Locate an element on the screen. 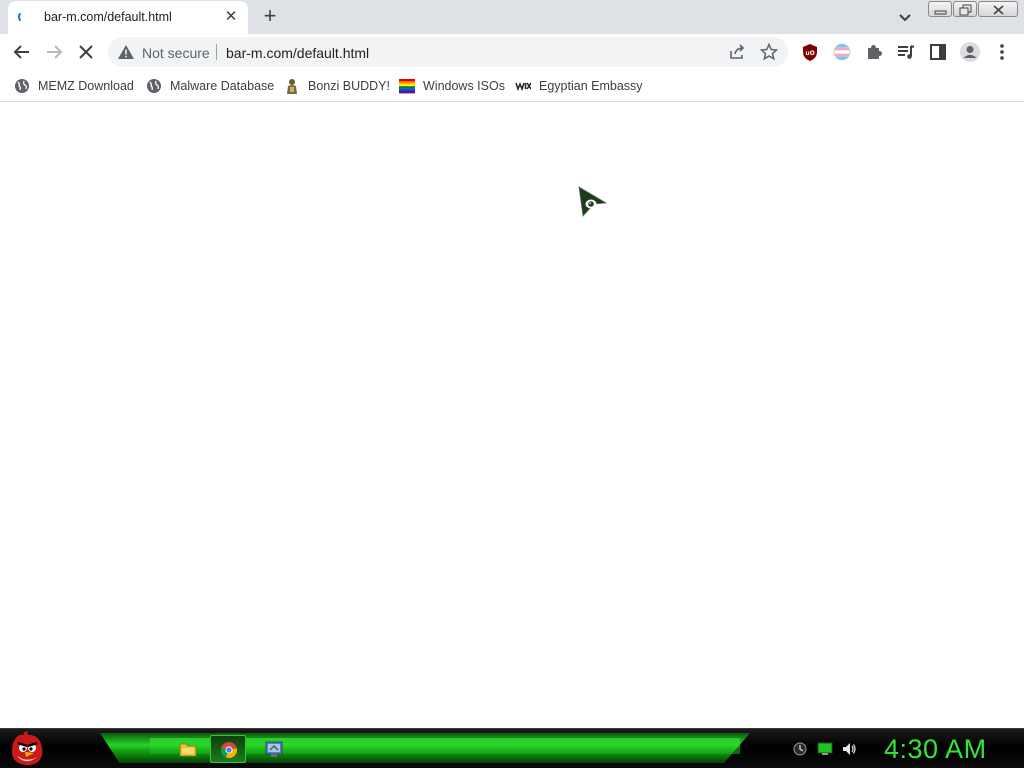  profile-button is located at coordinates (970, 52).